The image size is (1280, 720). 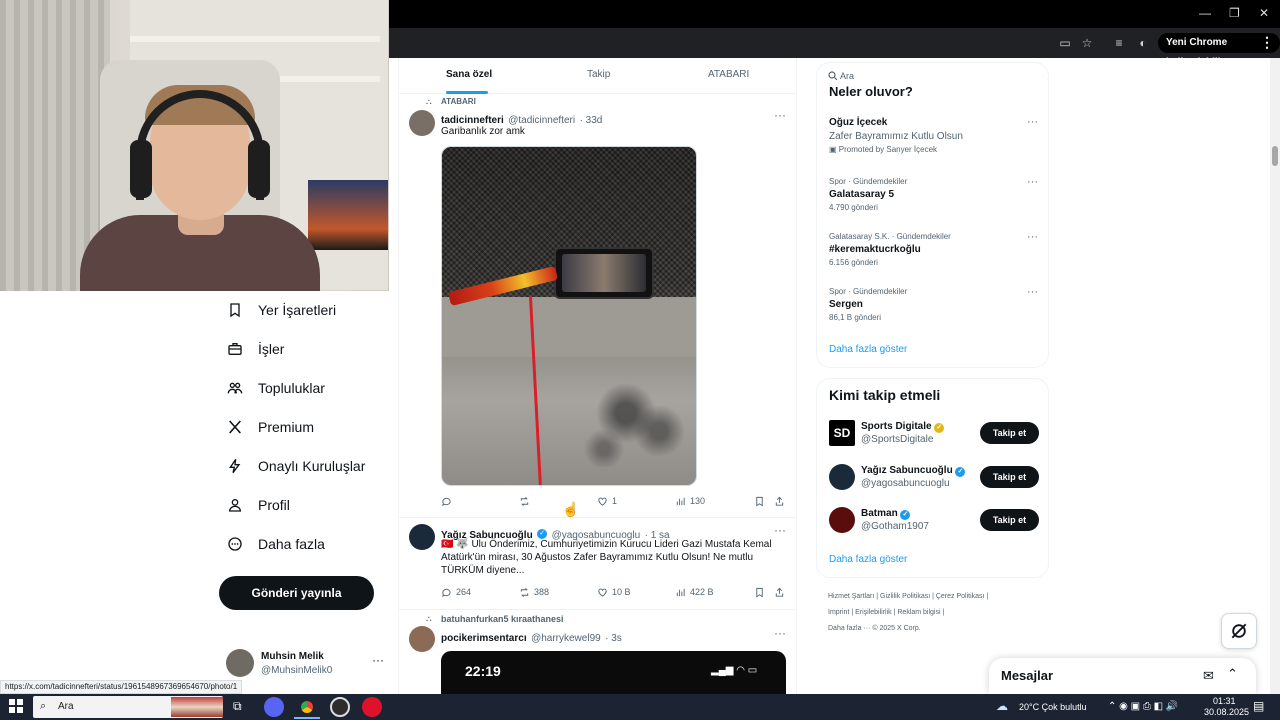 What do you see at coordinates (591, 120) in the screenshot?
I see `tweet-time: · 33d` at bounding box center [591, 120].